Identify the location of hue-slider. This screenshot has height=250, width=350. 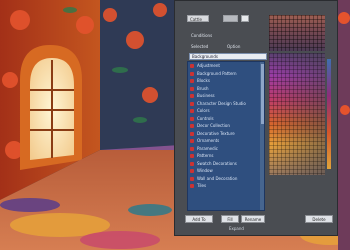
(329, 114).